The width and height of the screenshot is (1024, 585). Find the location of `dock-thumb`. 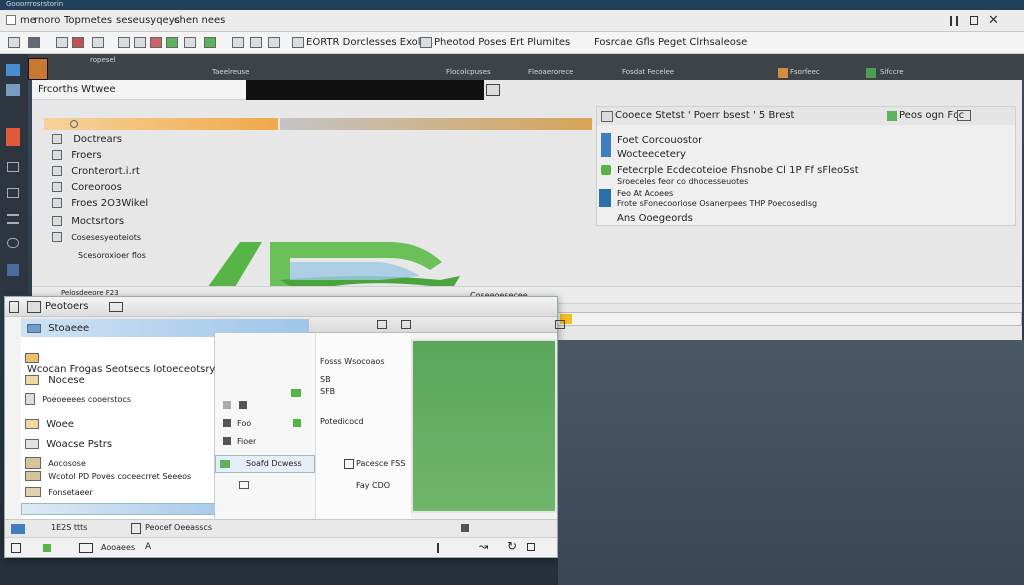

dock-thumb is located at coordinates (38, 69).